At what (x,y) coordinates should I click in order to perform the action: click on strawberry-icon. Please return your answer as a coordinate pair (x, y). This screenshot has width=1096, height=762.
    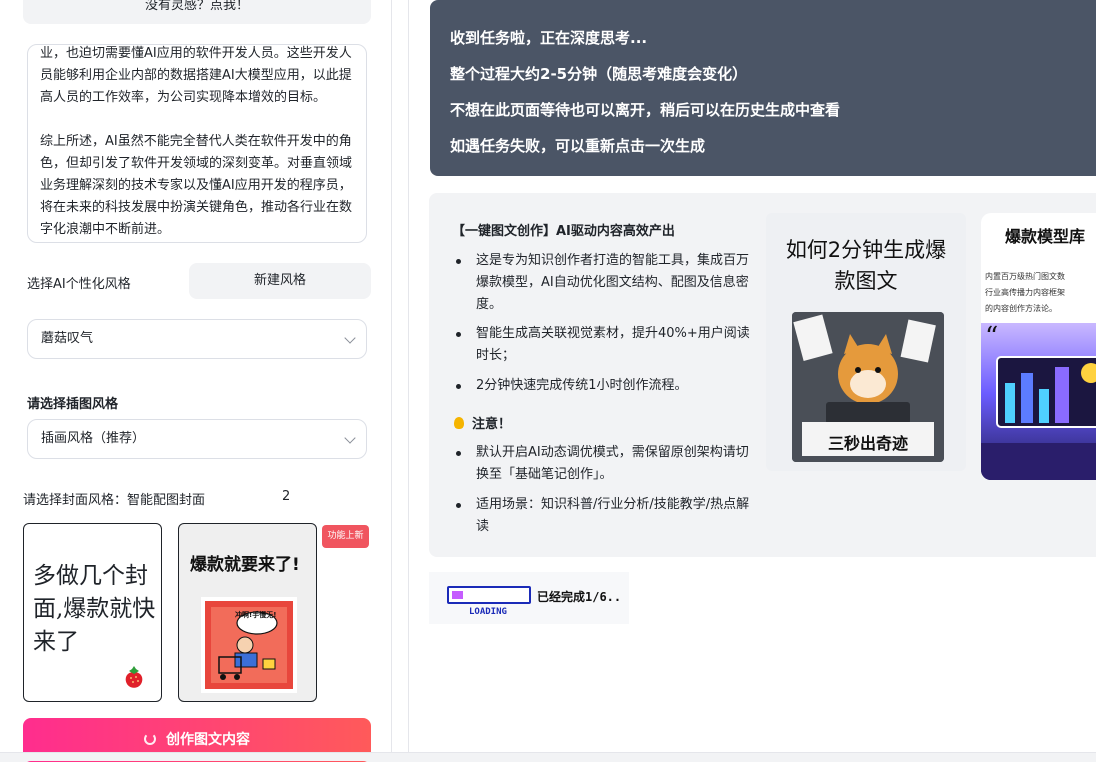
    Looking at the image, I should click on (134, 677).